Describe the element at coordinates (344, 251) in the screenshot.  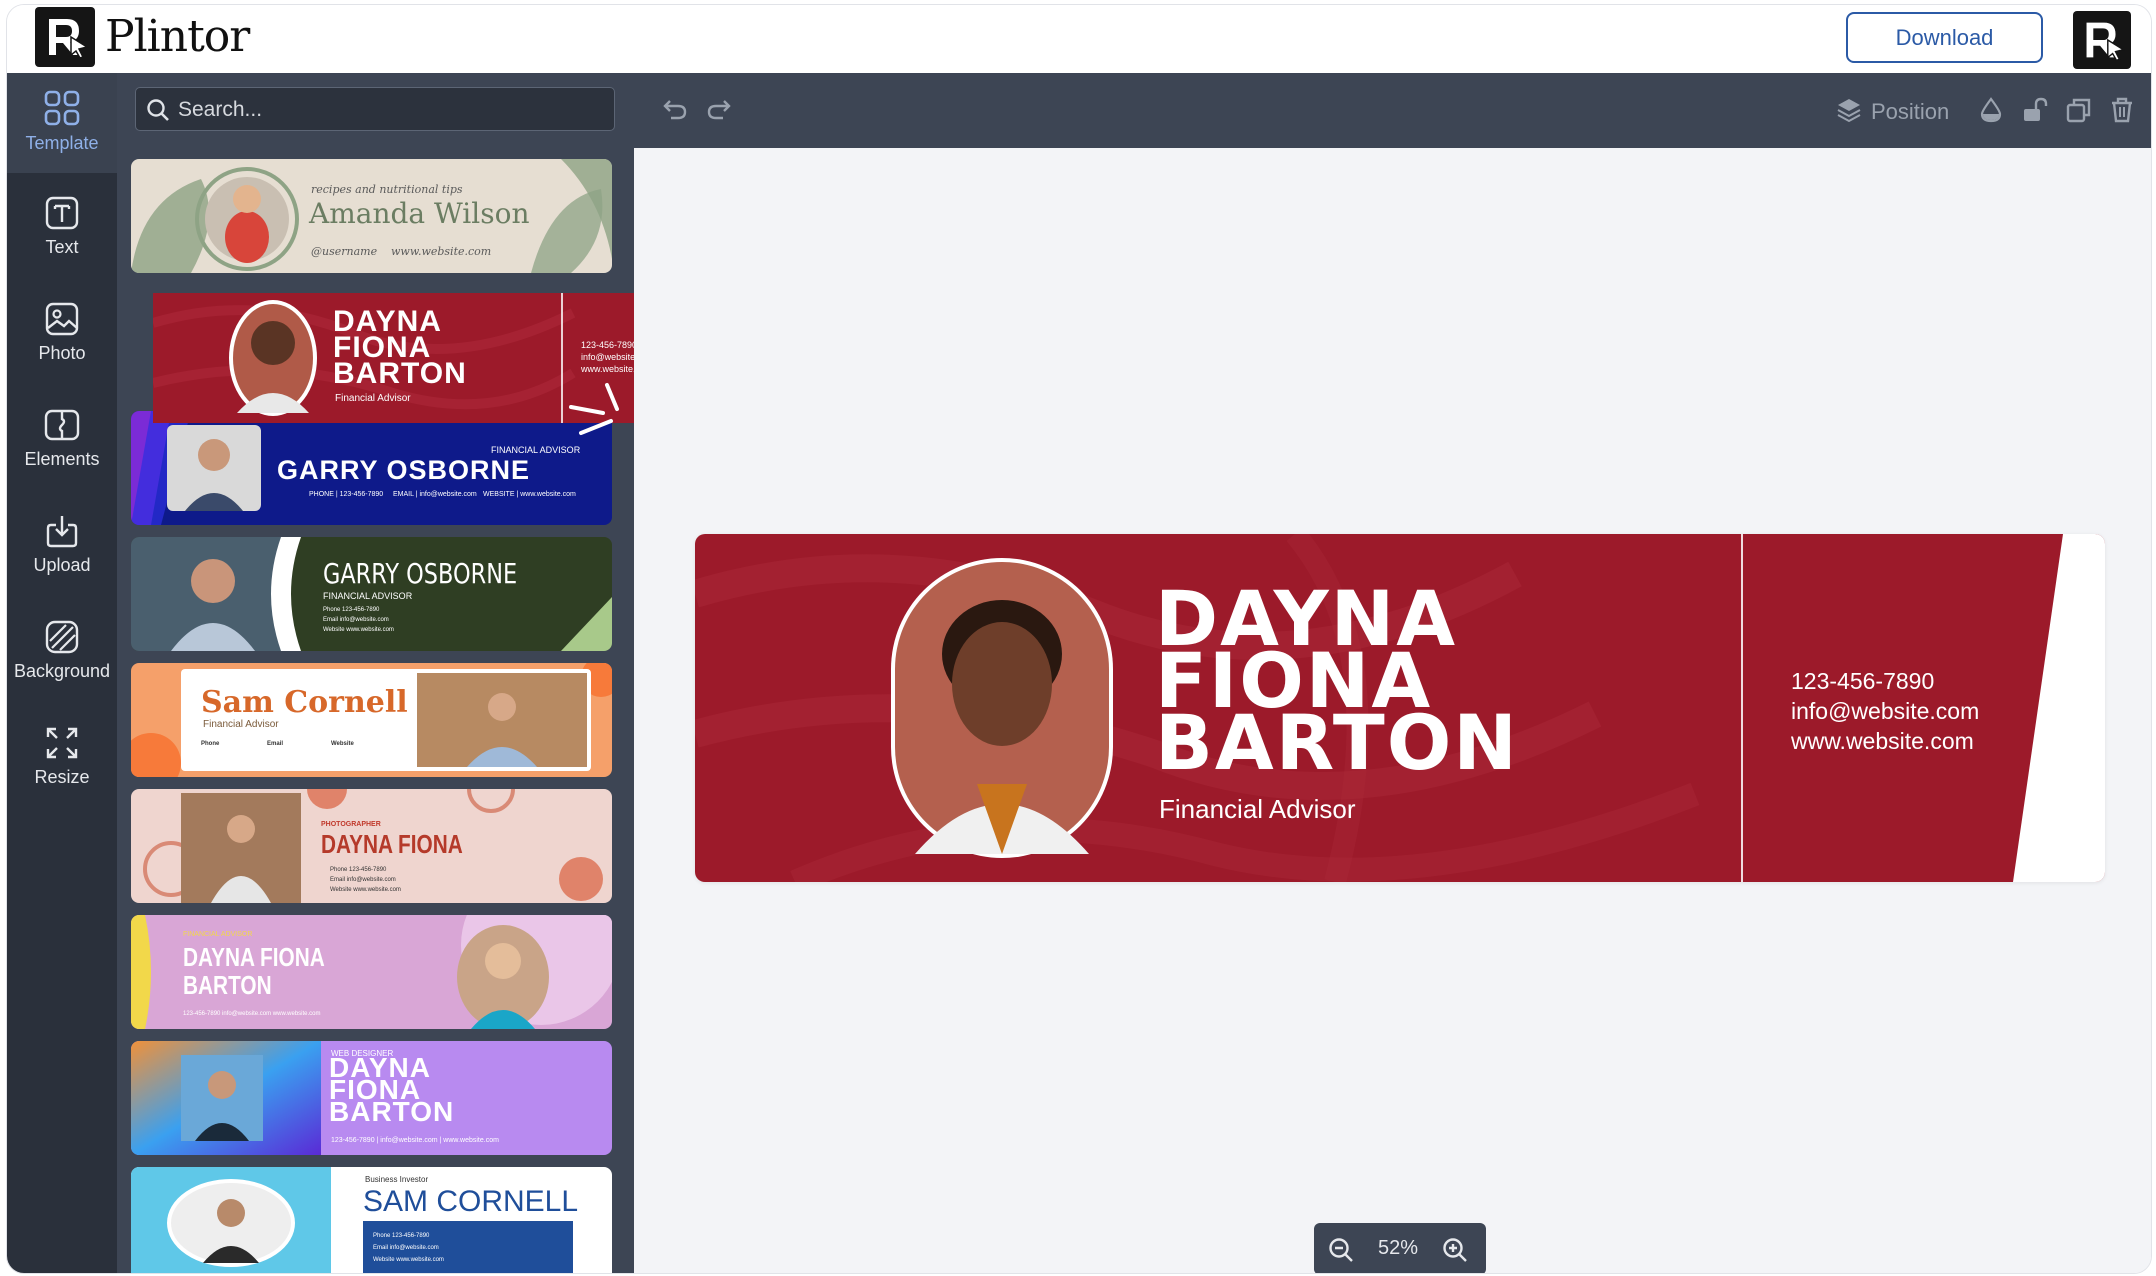
I see `template-handle: @username` at that location.